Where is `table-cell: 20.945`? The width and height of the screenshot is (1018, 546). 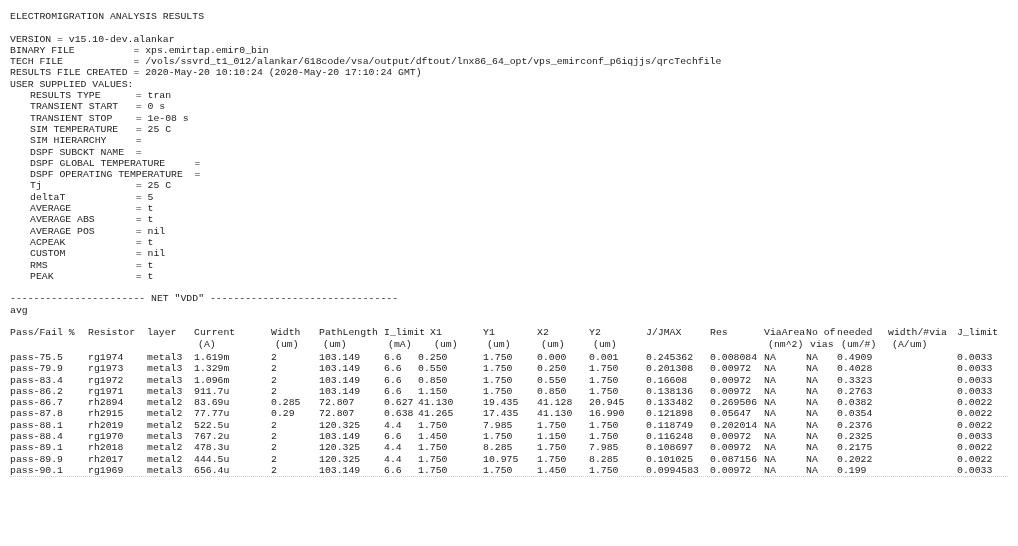 table-cell: 20.945 is located at coordinates (607, 403).